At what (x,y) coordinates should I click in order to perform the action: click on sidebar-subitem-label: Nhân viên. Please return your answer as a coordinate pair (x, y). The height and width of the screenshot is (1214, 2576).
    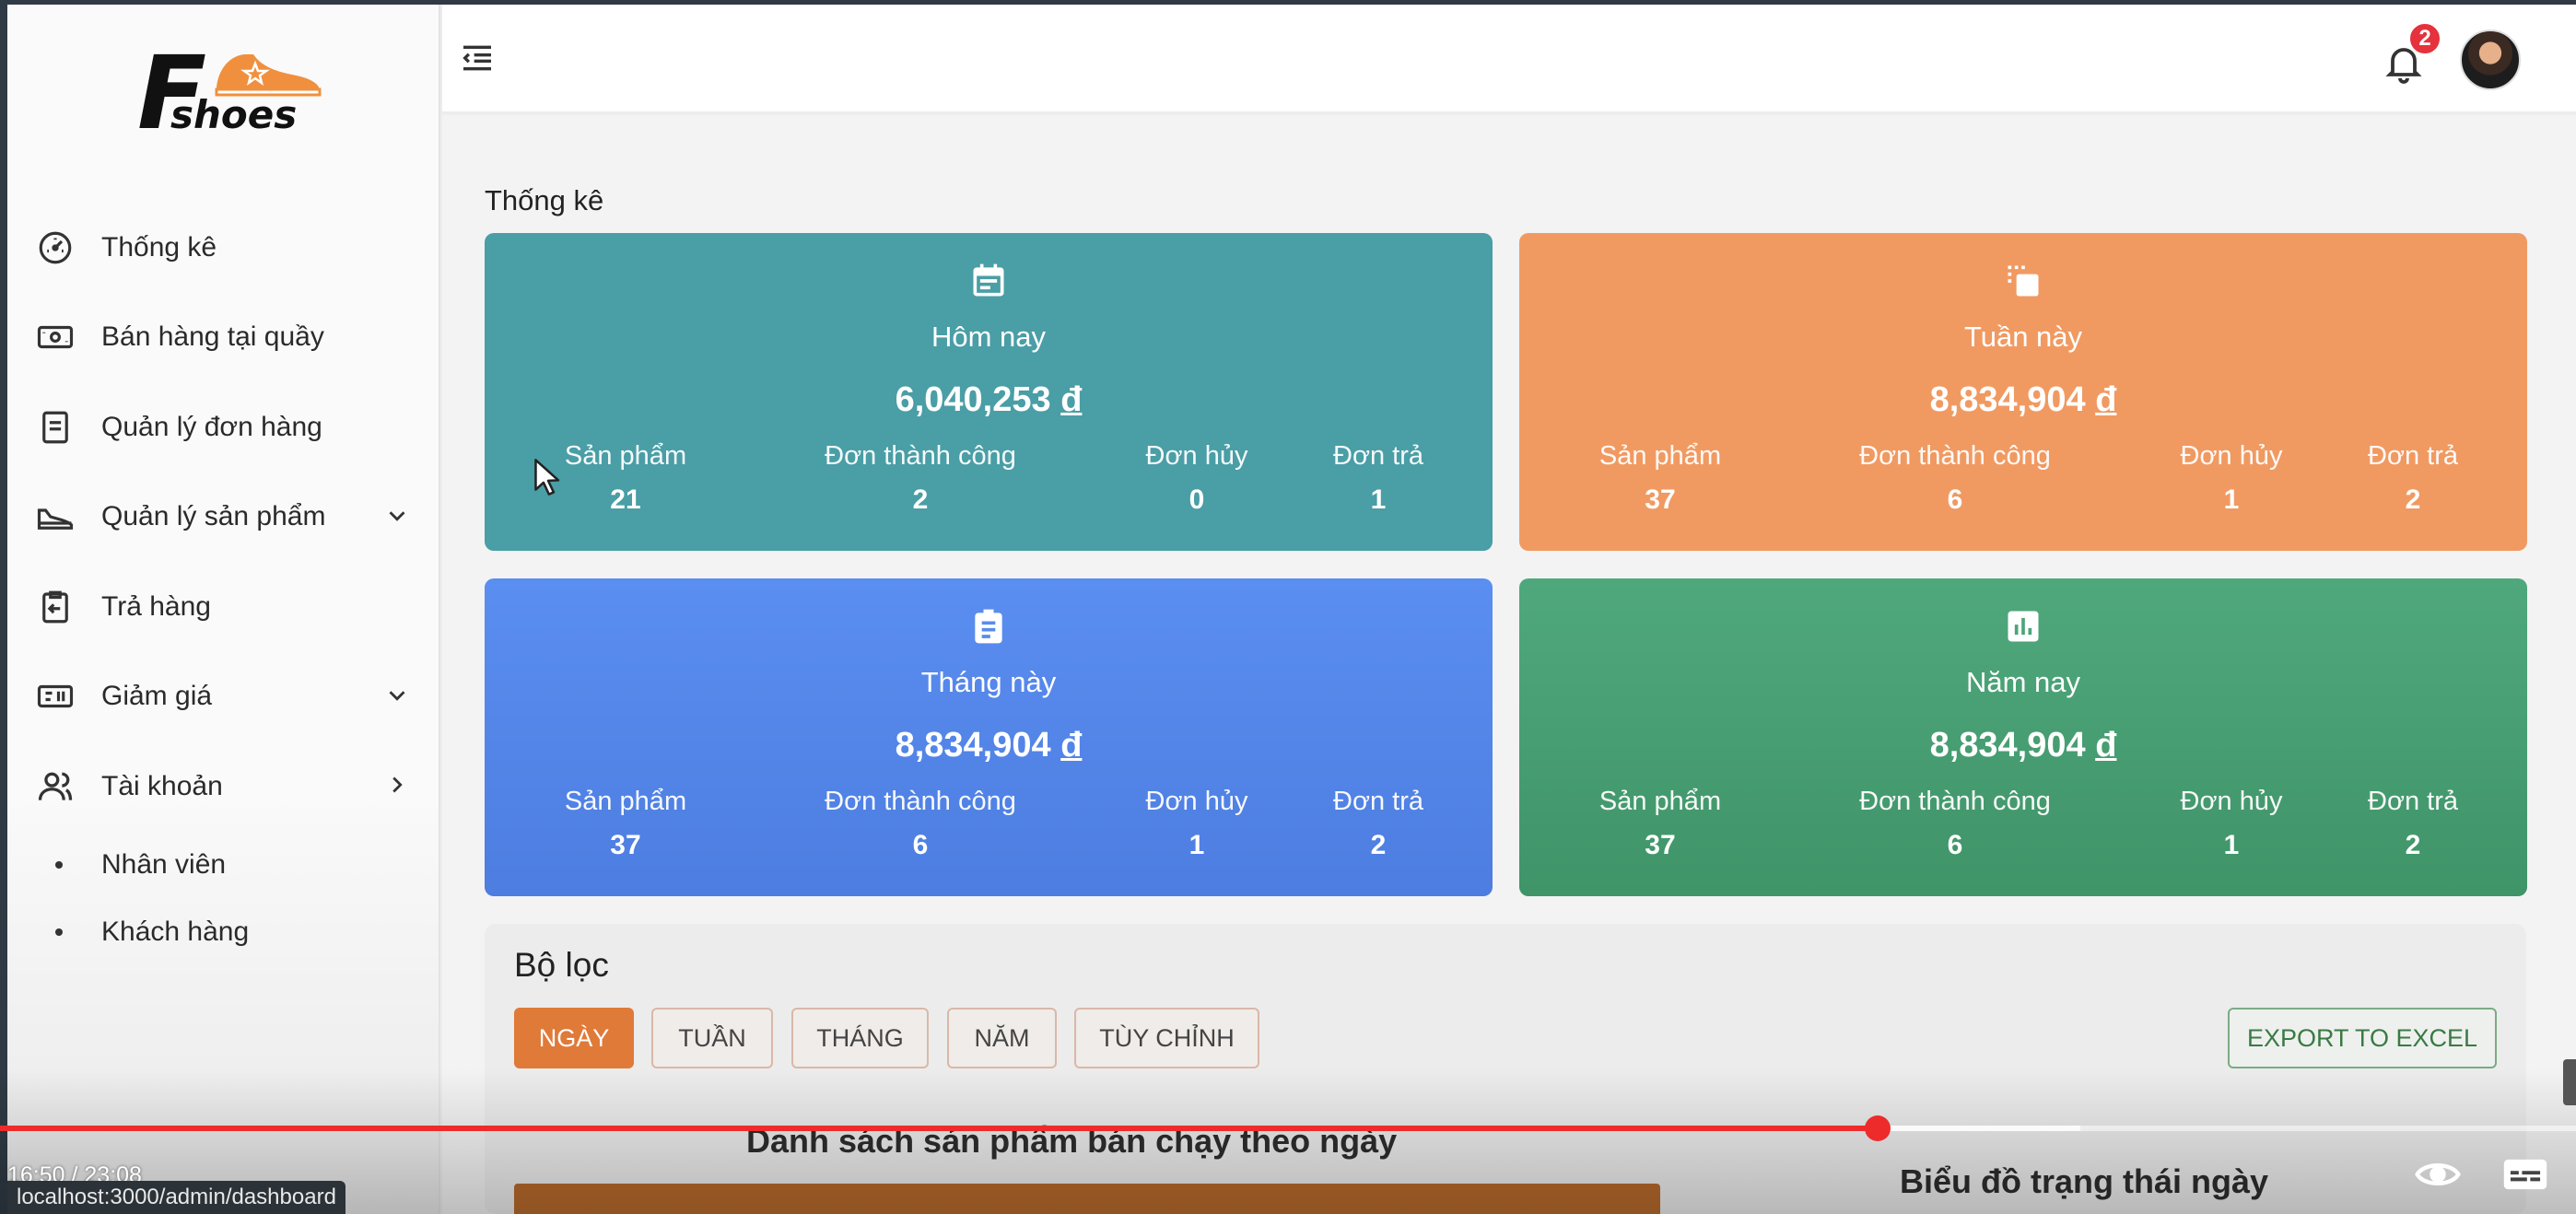
    Looking at the image, I should click on (164, 865).